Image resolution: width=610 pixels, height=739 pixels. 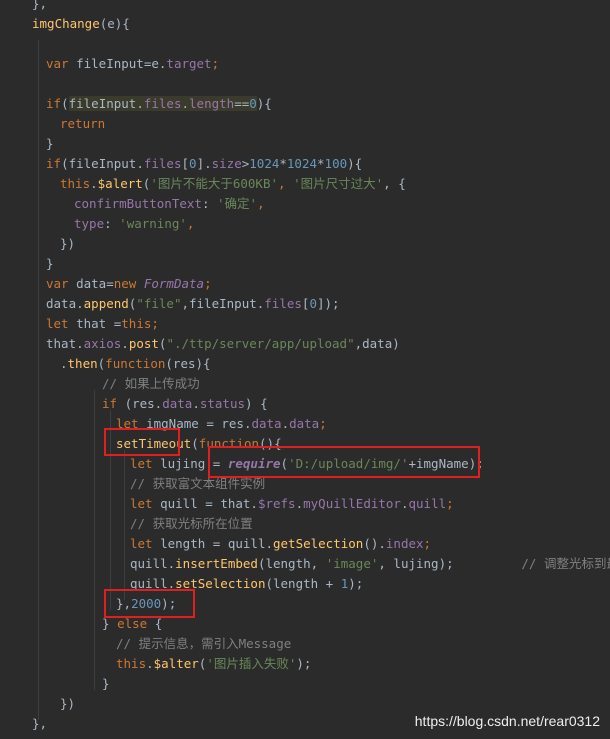 What do you see at coordinates (189, 63) in the screenshot?
I see `code-token: target` at bounding box center [189, 63].